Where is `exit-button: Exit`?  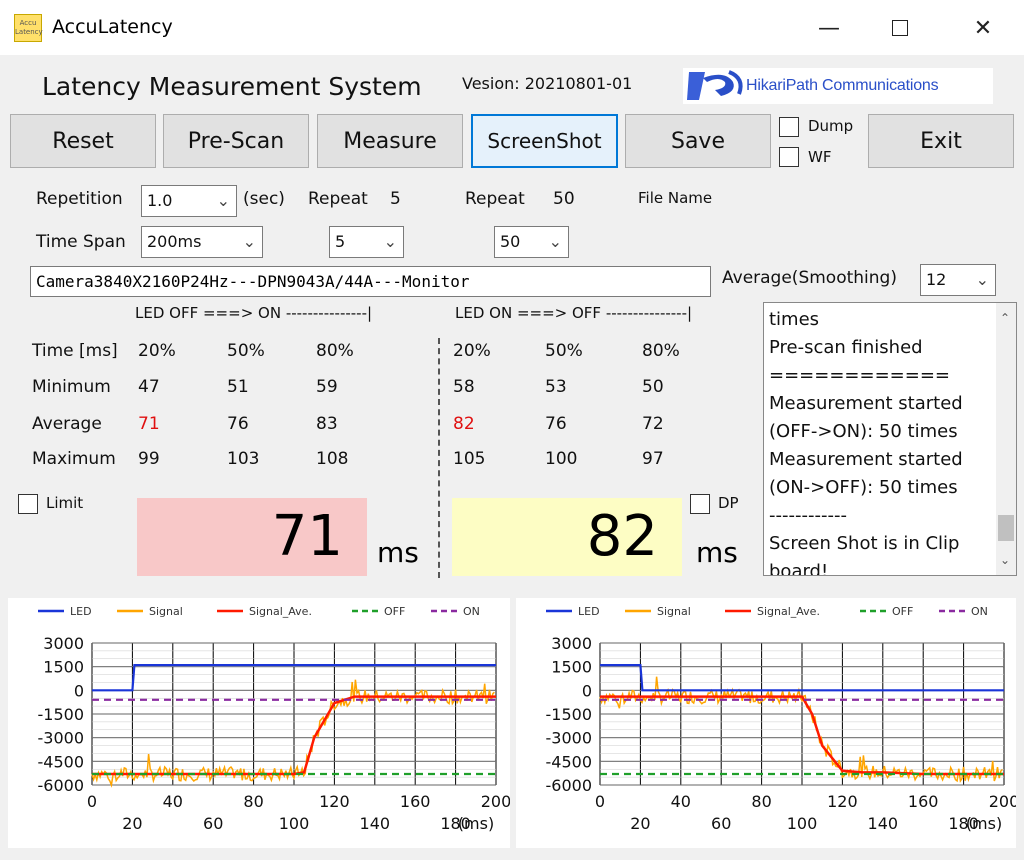 exit-button: Exit is located at coordinates (941, 141).